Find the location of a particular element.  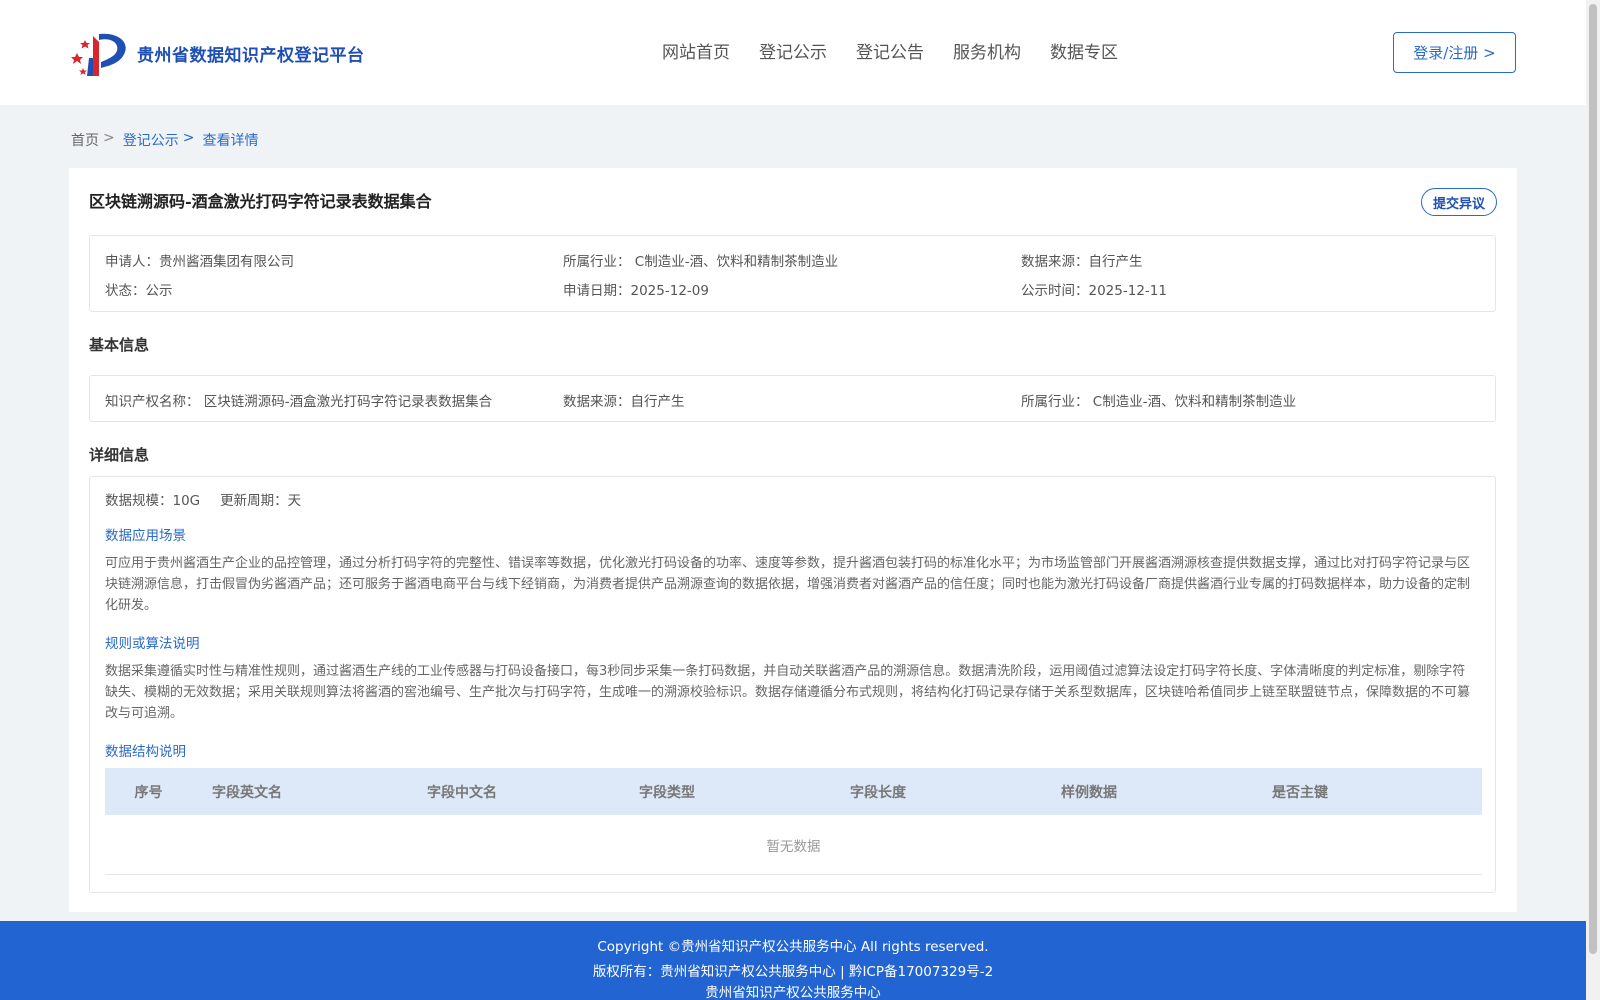

logo-emblem-icon is located at coordinates (98, 54).